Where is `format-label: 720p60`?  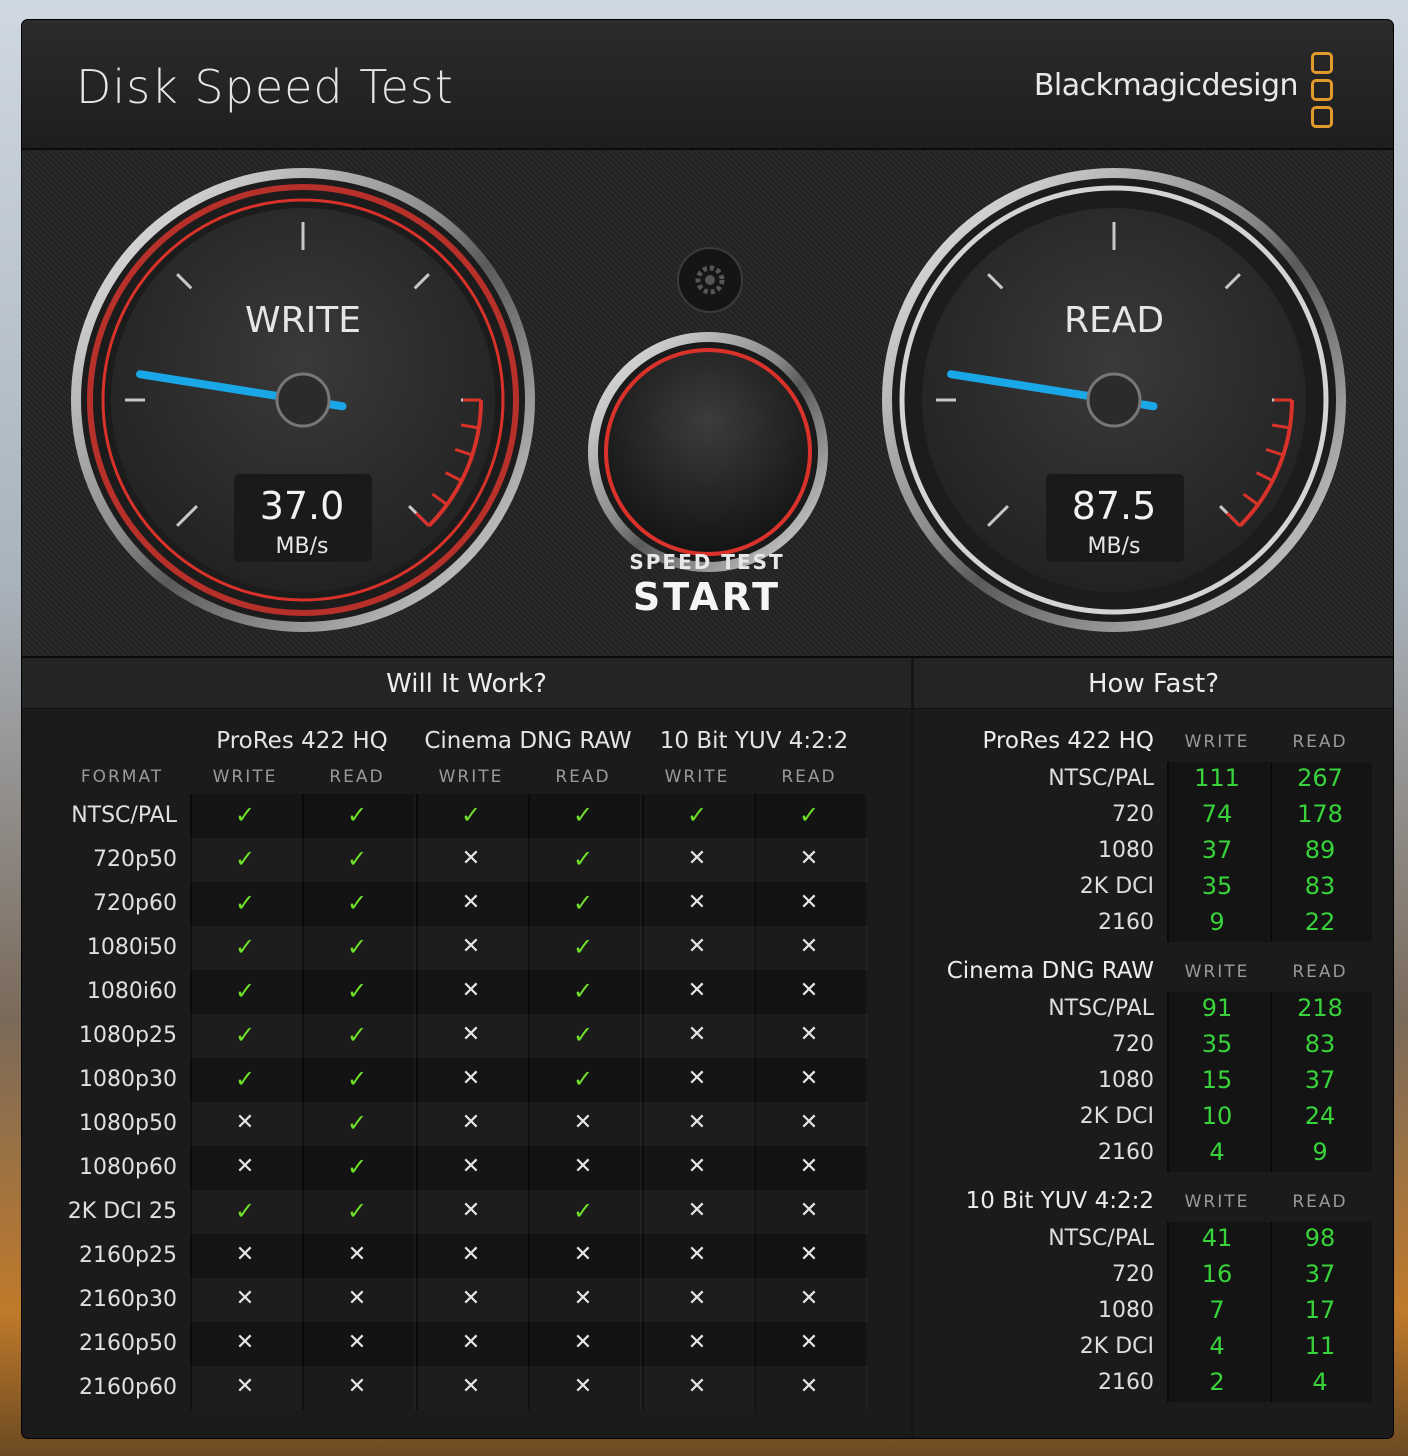
format-label: 720p60 is located at coordinates (135, 903).